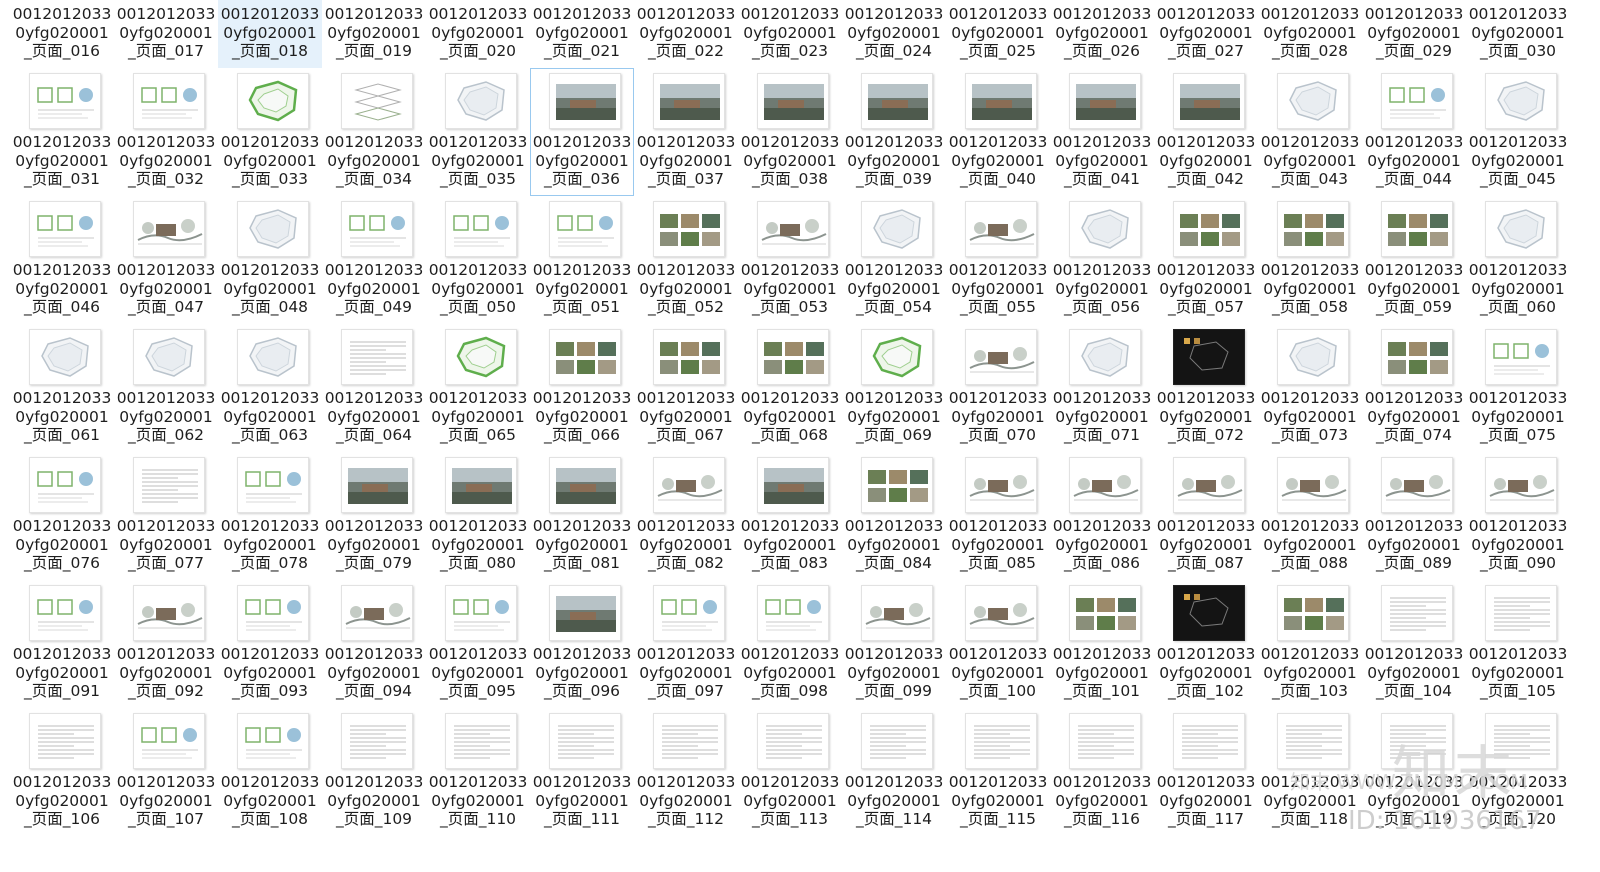 The image size is (1600, 872). I want to click on file-item: 0012012033 0yfg020001 _页面_097, so click(686, 644).